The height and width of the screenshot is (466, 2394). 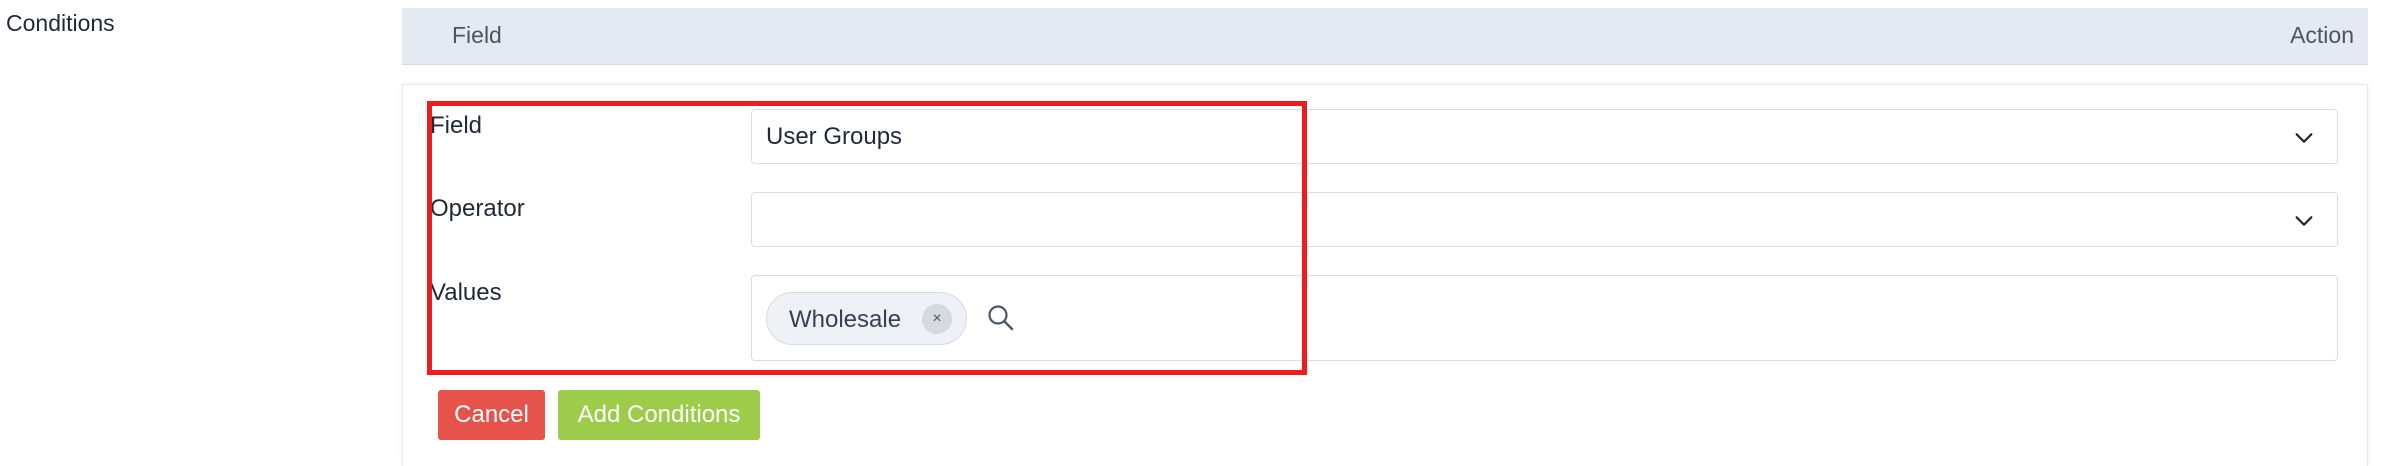 What do you see at coordinates (491, 415) in the screenshot?
I see `cancel-button: Cancel` at bounding box center [491, 415].